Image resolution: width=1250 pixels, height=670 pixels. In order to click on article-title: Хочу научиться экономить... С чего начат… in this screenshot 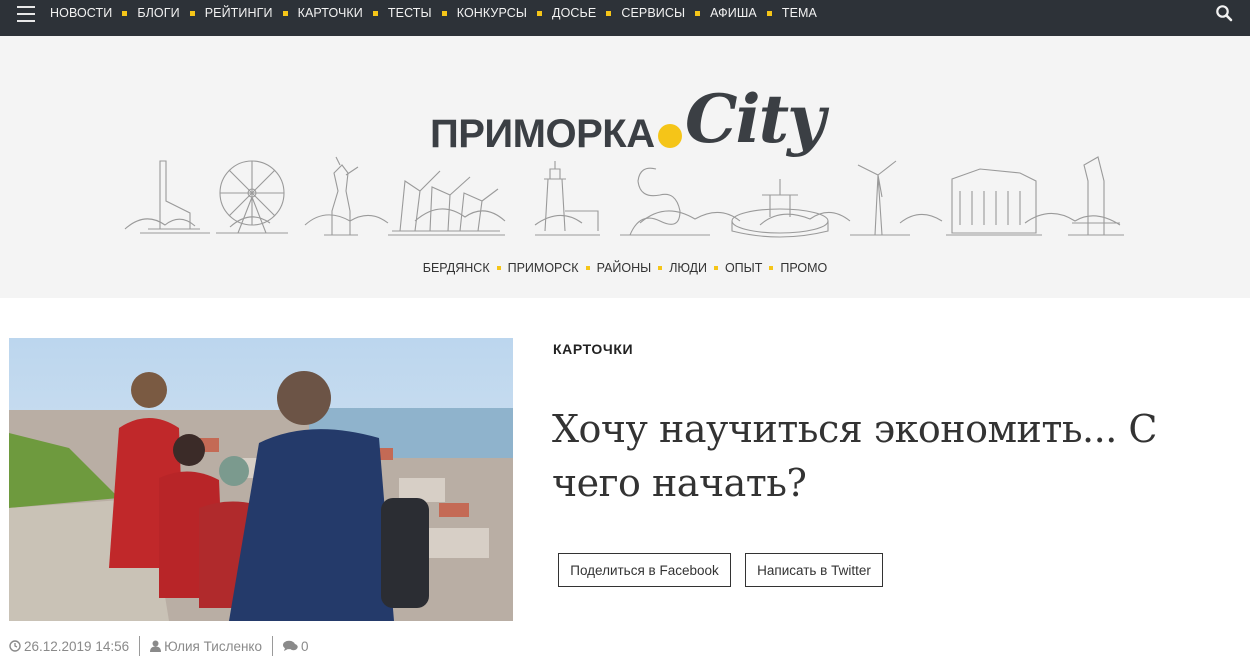, I will do `click(897, 456)`.